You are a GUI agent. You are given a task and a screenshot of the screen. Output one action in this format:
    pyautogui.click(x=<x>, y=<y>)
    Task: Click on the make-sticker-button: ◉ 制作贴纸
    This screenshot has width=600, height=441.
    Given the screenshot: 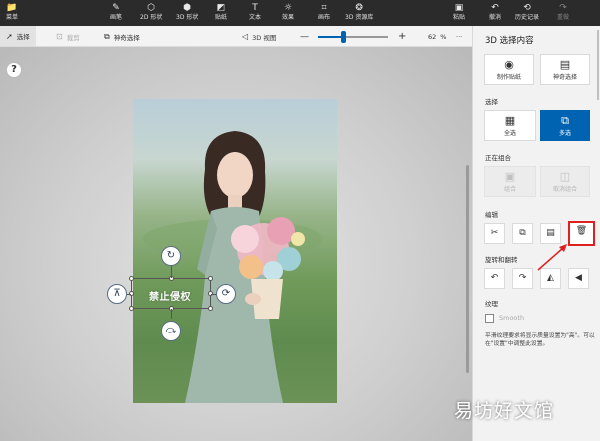 What is the action you would take?
    pyautogui.click(x=509, y=69)
    